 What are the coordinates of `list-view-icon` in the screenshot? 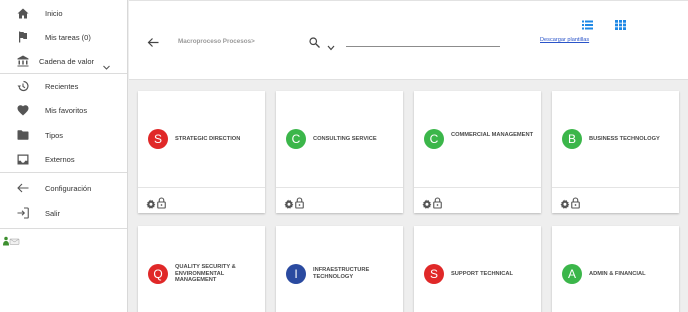 It's located at (587, 23).